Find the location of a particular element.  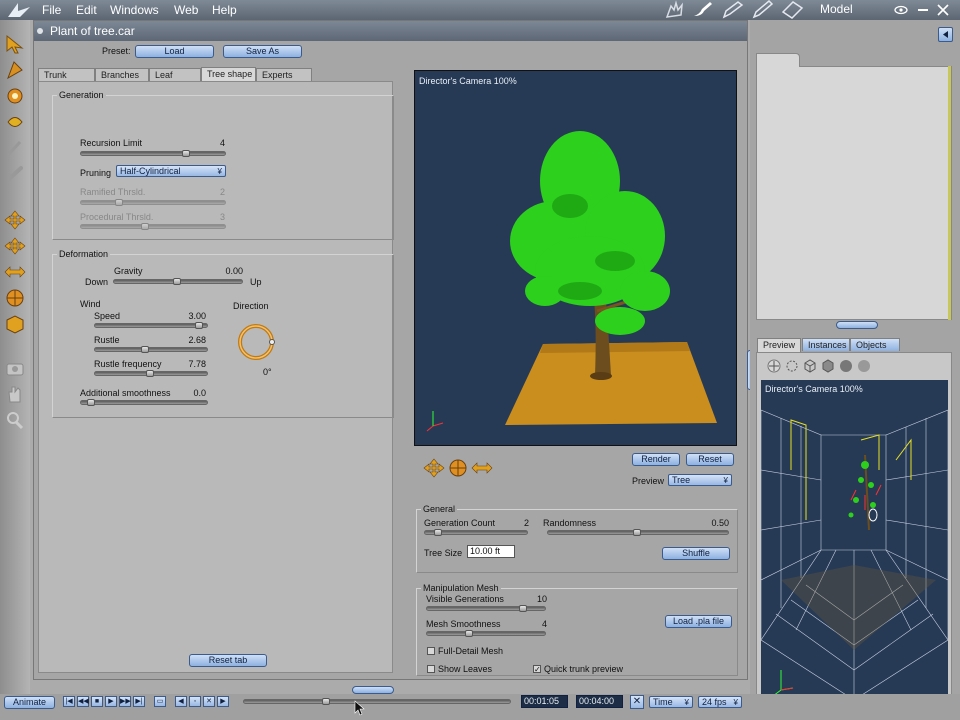

menu-windows: Windows is located at coordinates (134, 10).